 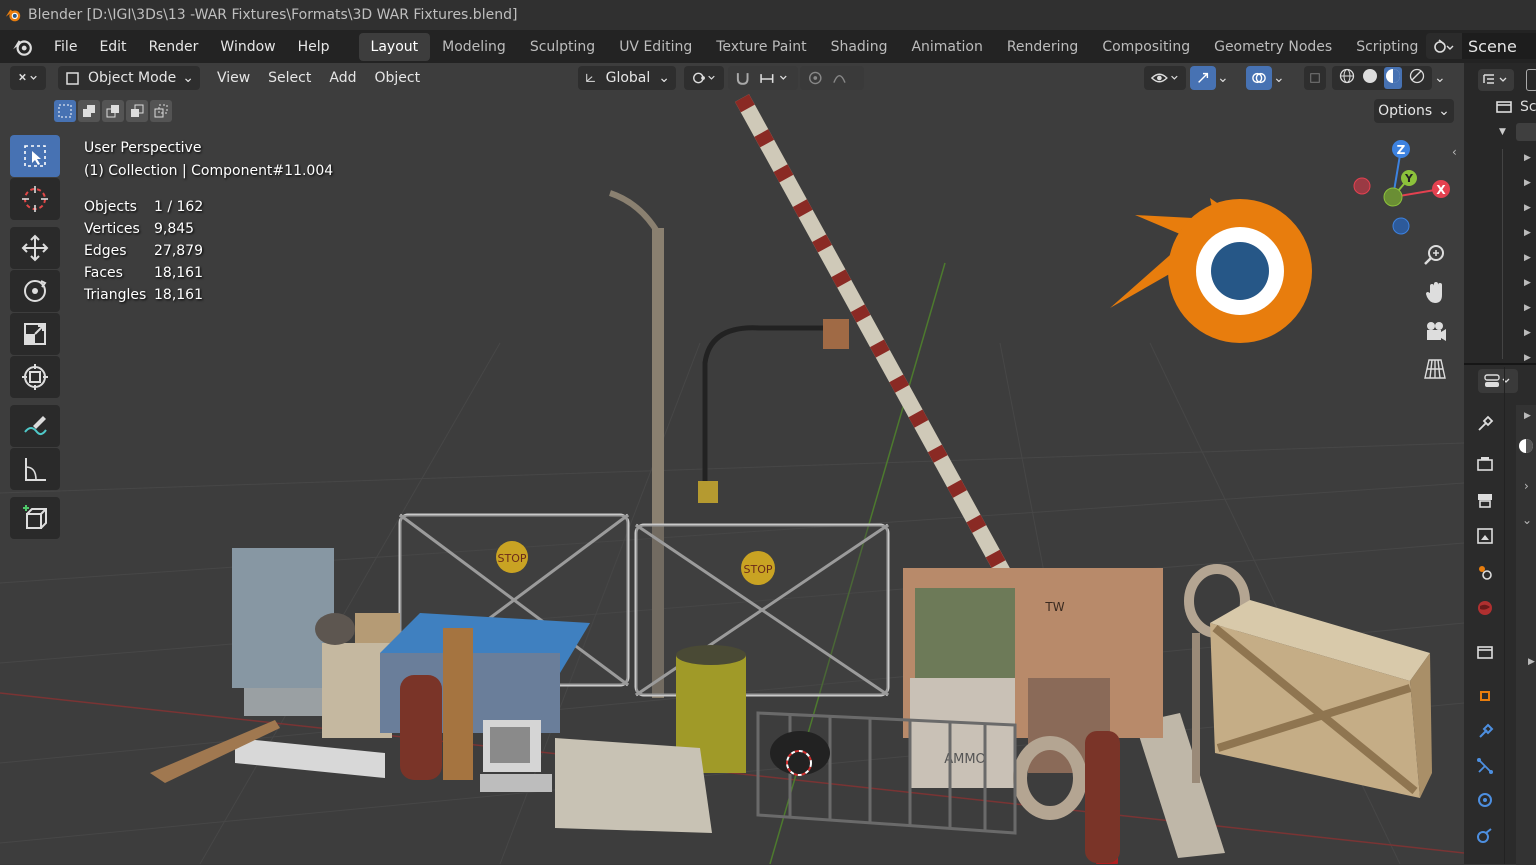 I want to click on navigation-gizmo: Z X Y, so click(x=1400, y=185).